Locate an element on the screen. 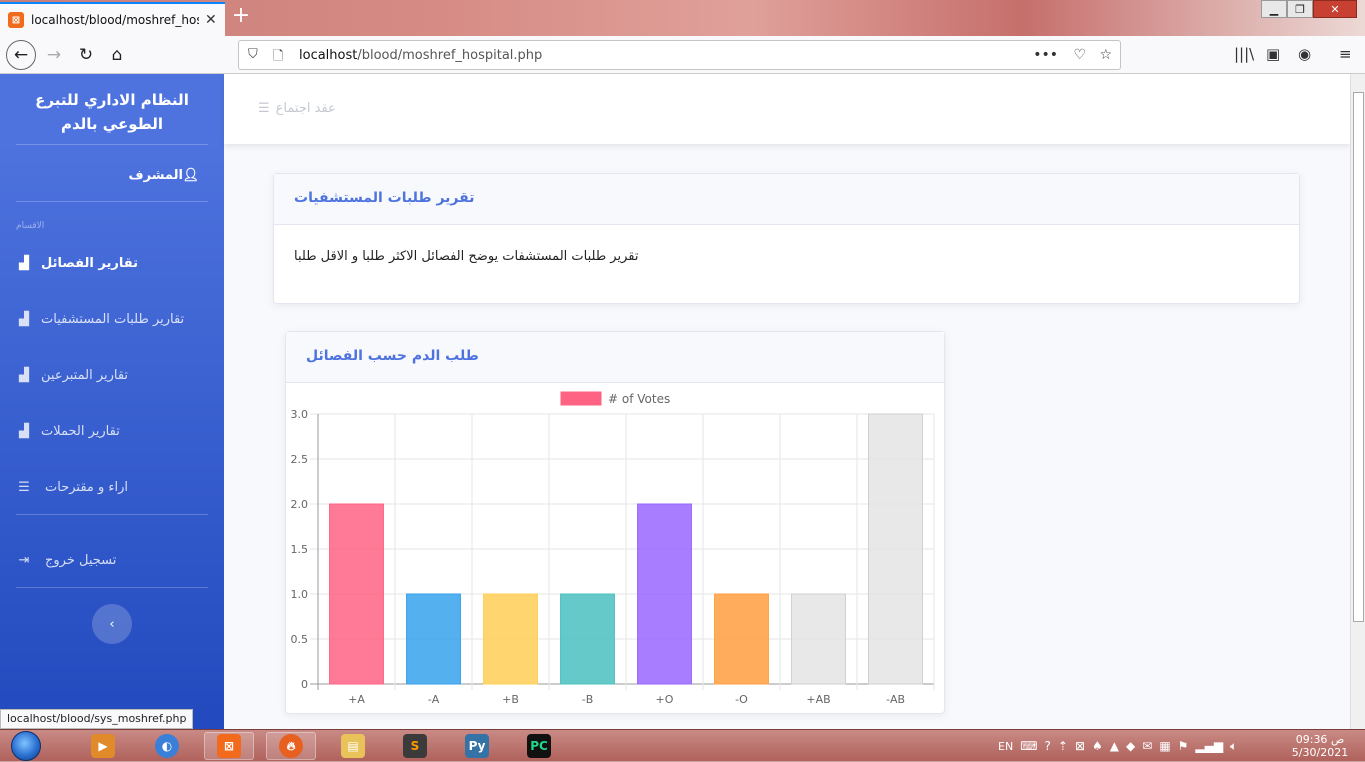  user-icon: 👤︎ is located at coordinates (190, 175).